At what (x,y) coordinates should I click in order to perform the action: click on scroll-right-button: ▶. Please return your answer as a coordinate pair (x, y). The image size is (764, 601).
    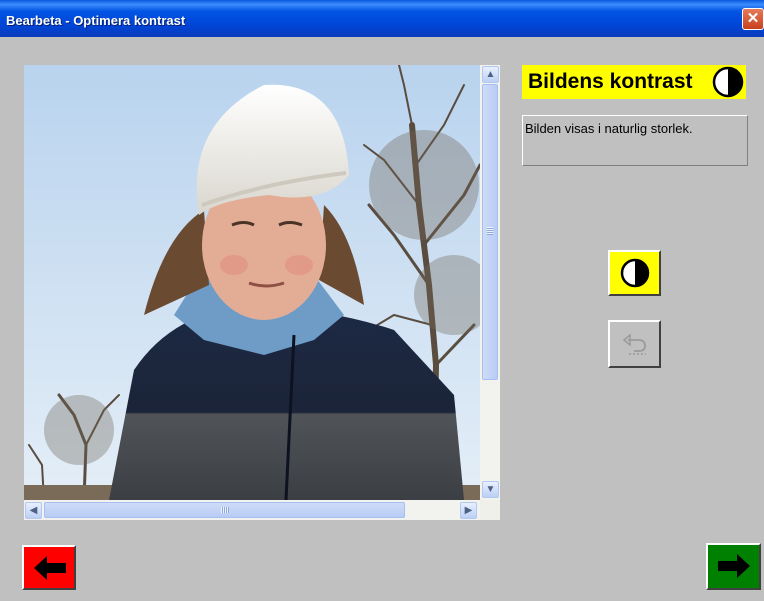
    Looking at the image, I should click on (468, 510).